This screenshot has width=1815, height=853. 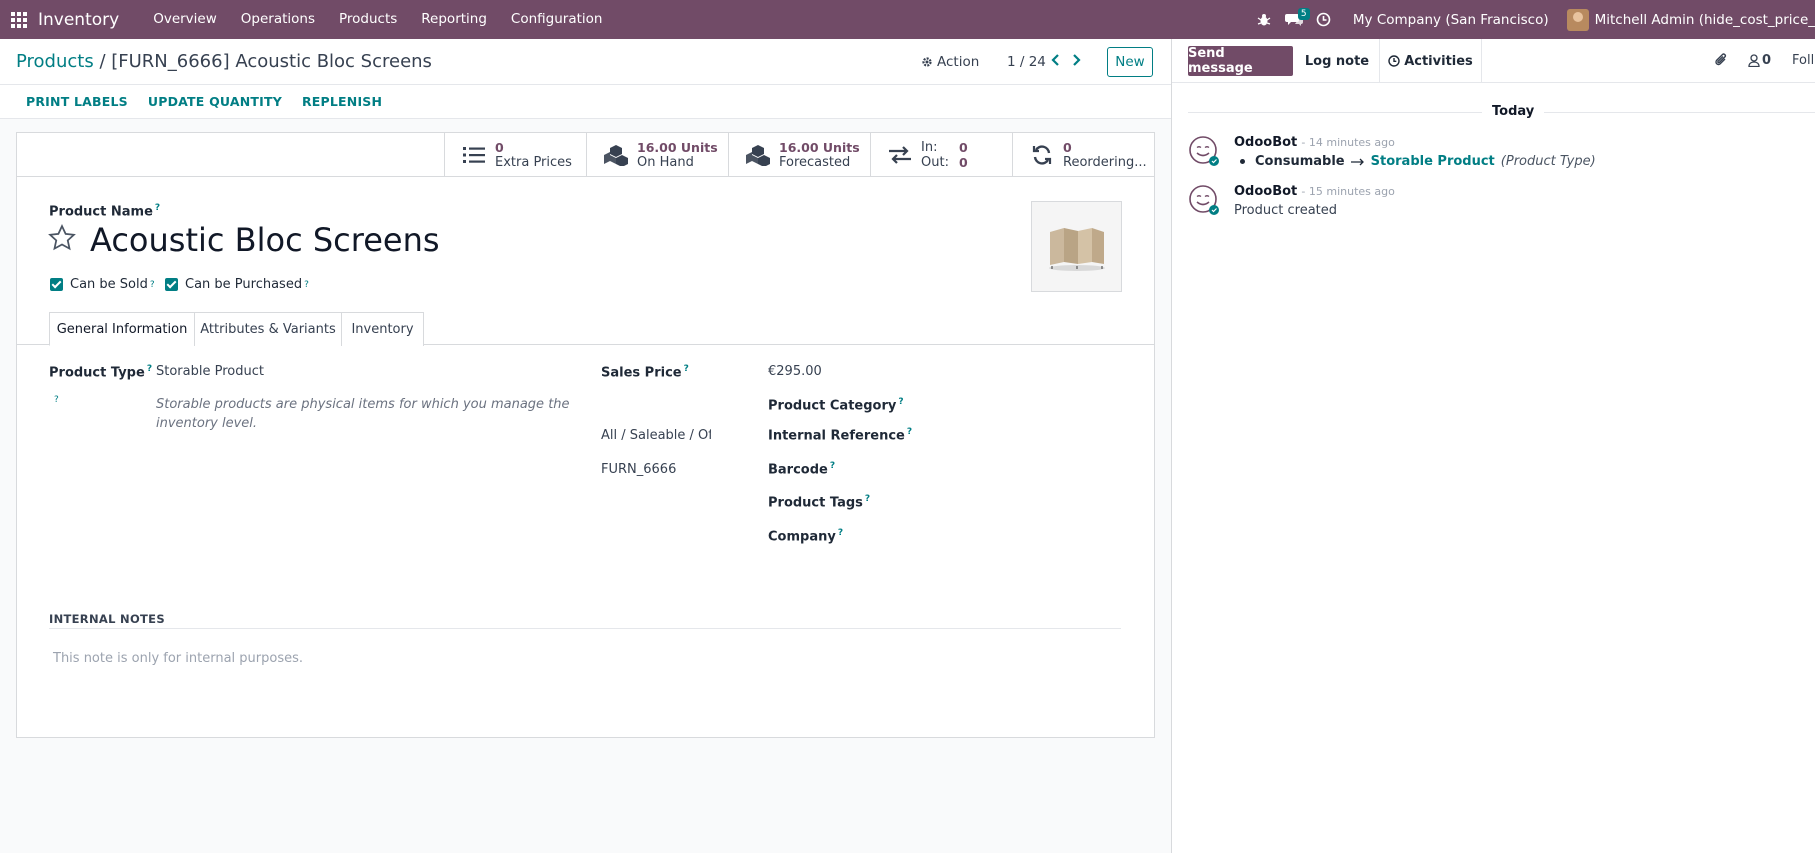 I want to click on forecasted-label: Forecasted, so click(x=815, y=162).